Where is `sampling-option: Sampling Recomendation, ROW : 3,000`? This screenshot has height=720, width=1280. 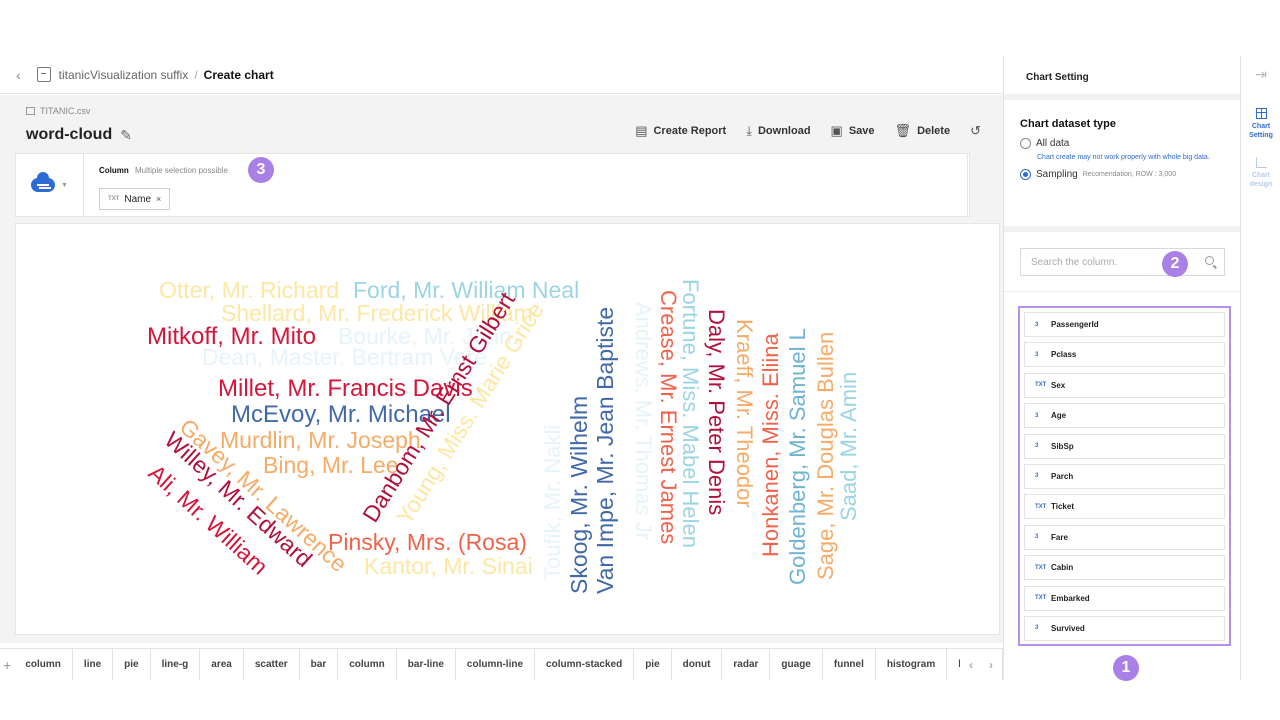 sampling-option: Sampling Recomendation, ROW : 3,000 is located at coordinates (1122, 174).